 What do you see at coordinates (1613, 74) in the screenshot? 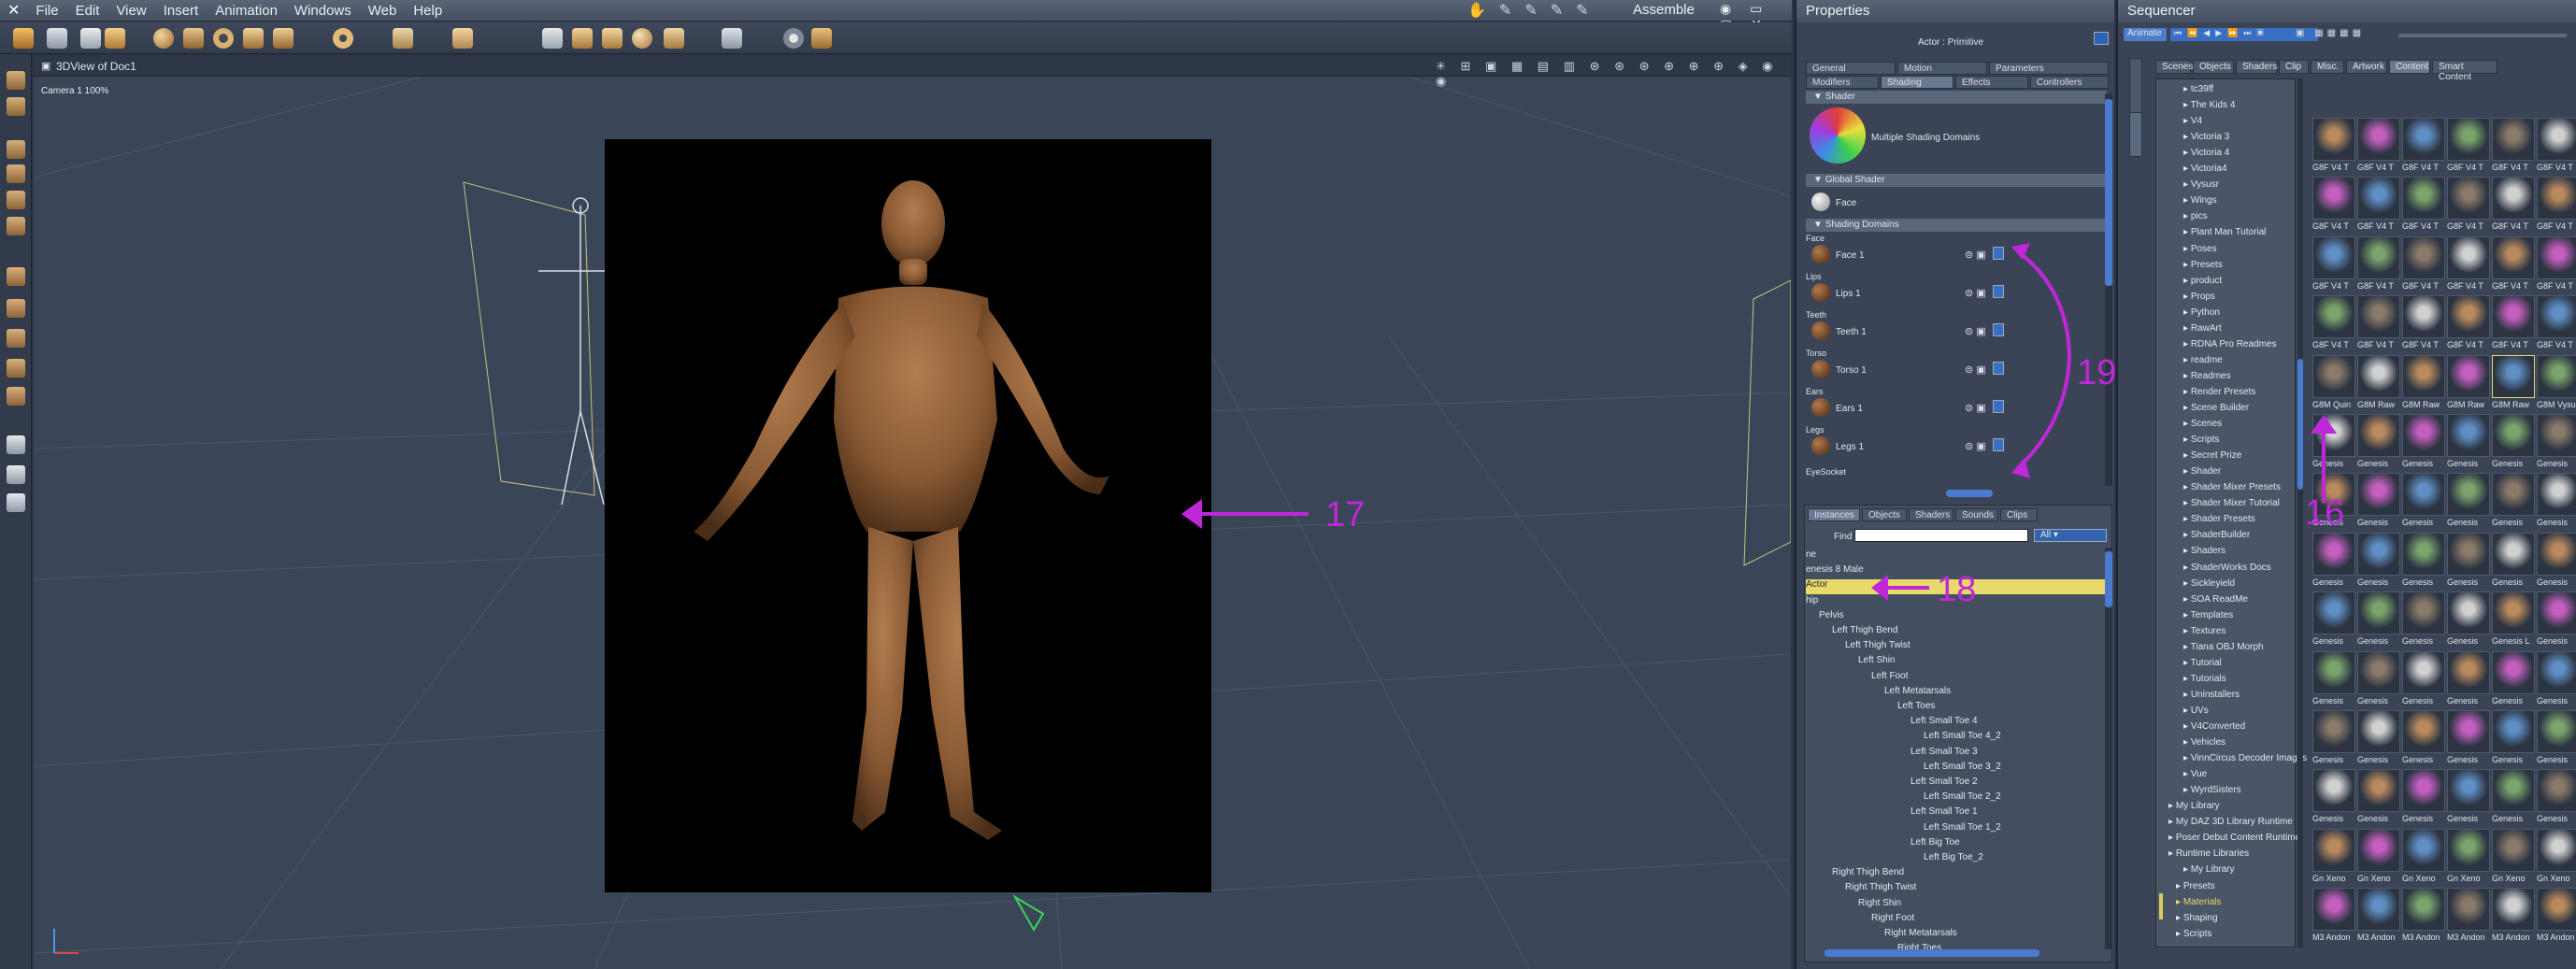
I see `viewport-controls-icons: ✳ ⊞ ▣ ▦ ▤ ▥ ⊛ ⊛ ⊛ ⊕ ⊕ ⊕ ◈ ◉ ◉` at bounding box center [1613, 74].